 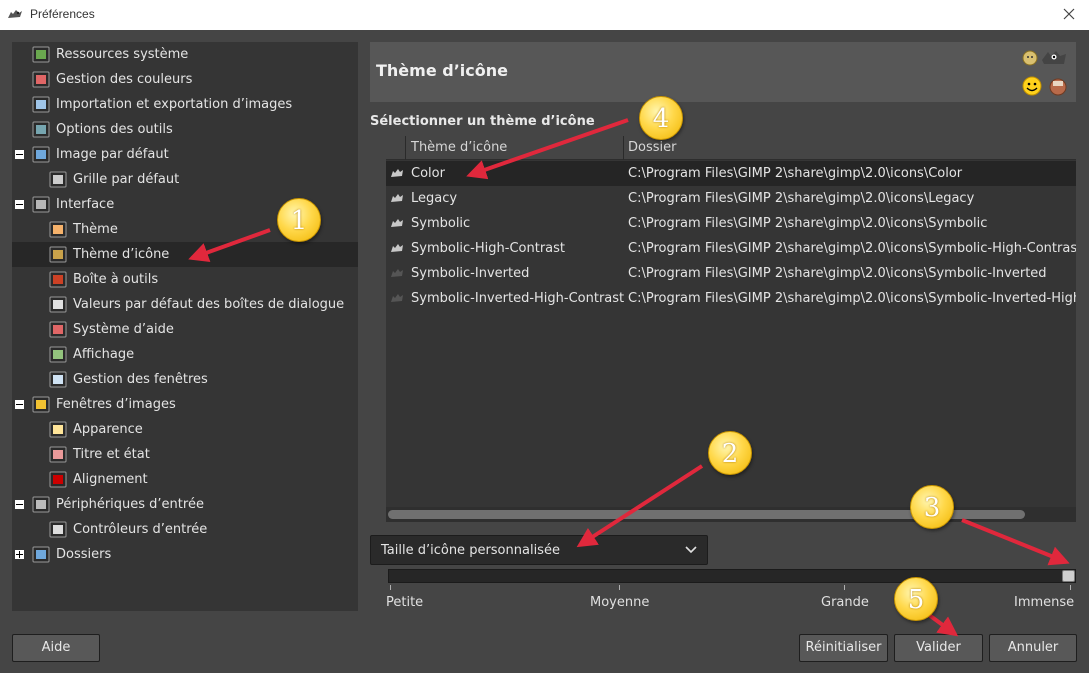 I want to click on sidebar-item-title-status: Titre et état, so click(x=185, y=454).